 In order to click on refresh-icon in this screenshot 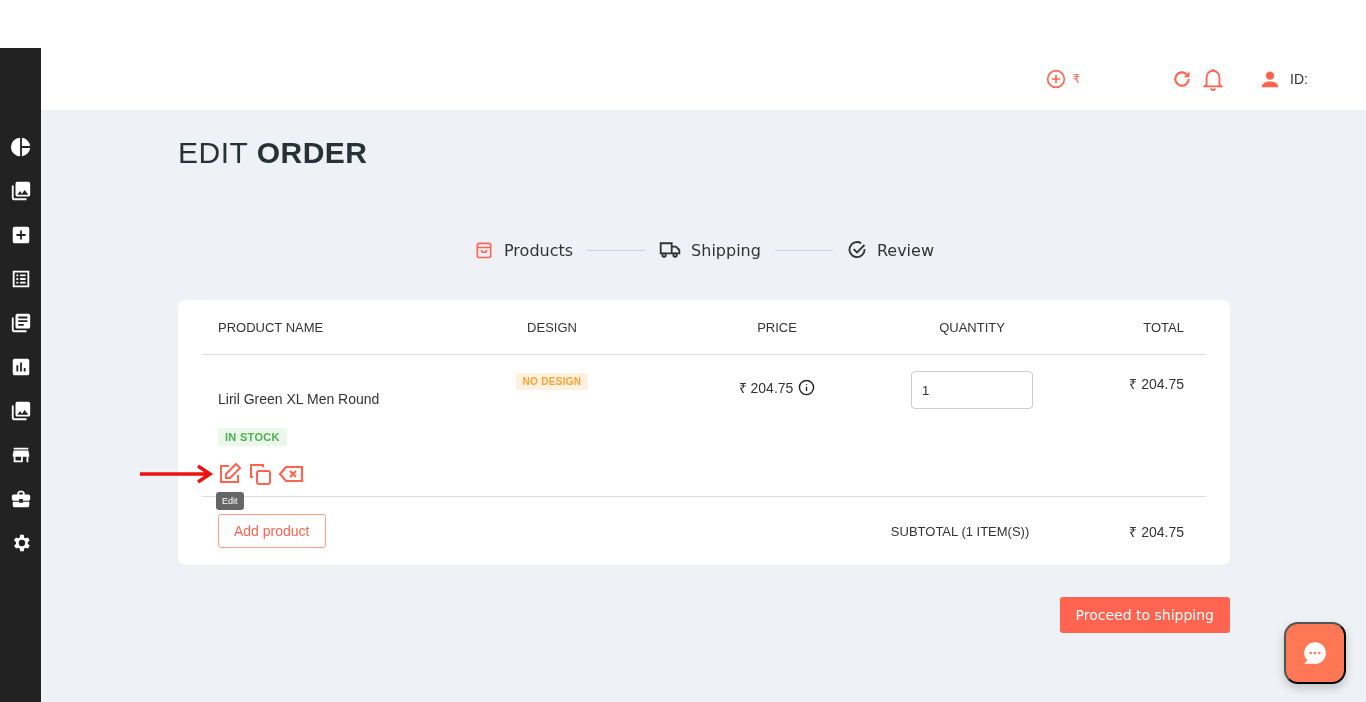, I will do `click(1182, 79)`.